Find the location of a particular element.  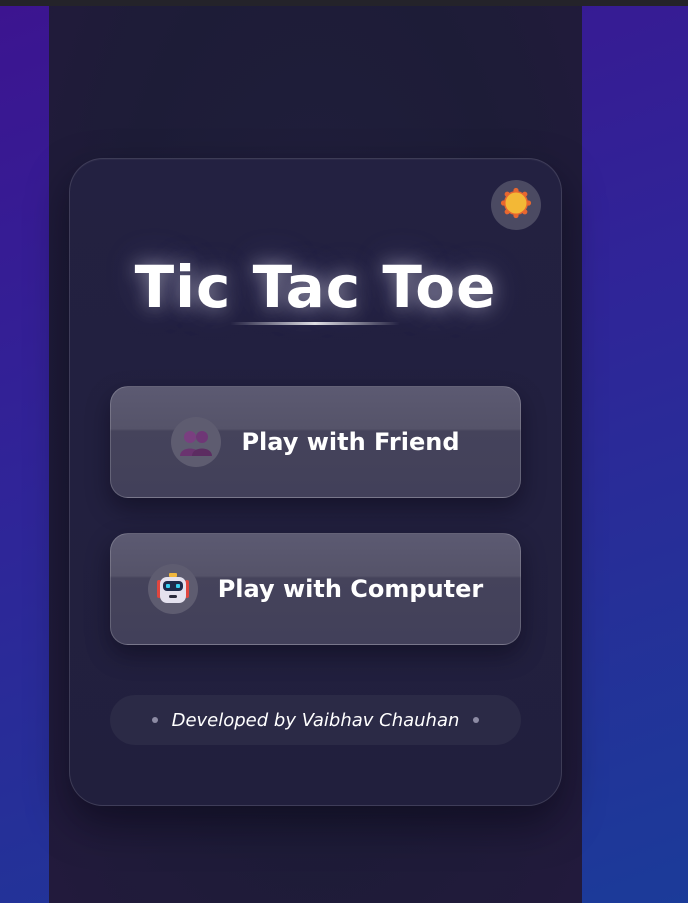

developer-credit-text: Developed by Vaibhav Chauhan is located at coordinates (315, 720).